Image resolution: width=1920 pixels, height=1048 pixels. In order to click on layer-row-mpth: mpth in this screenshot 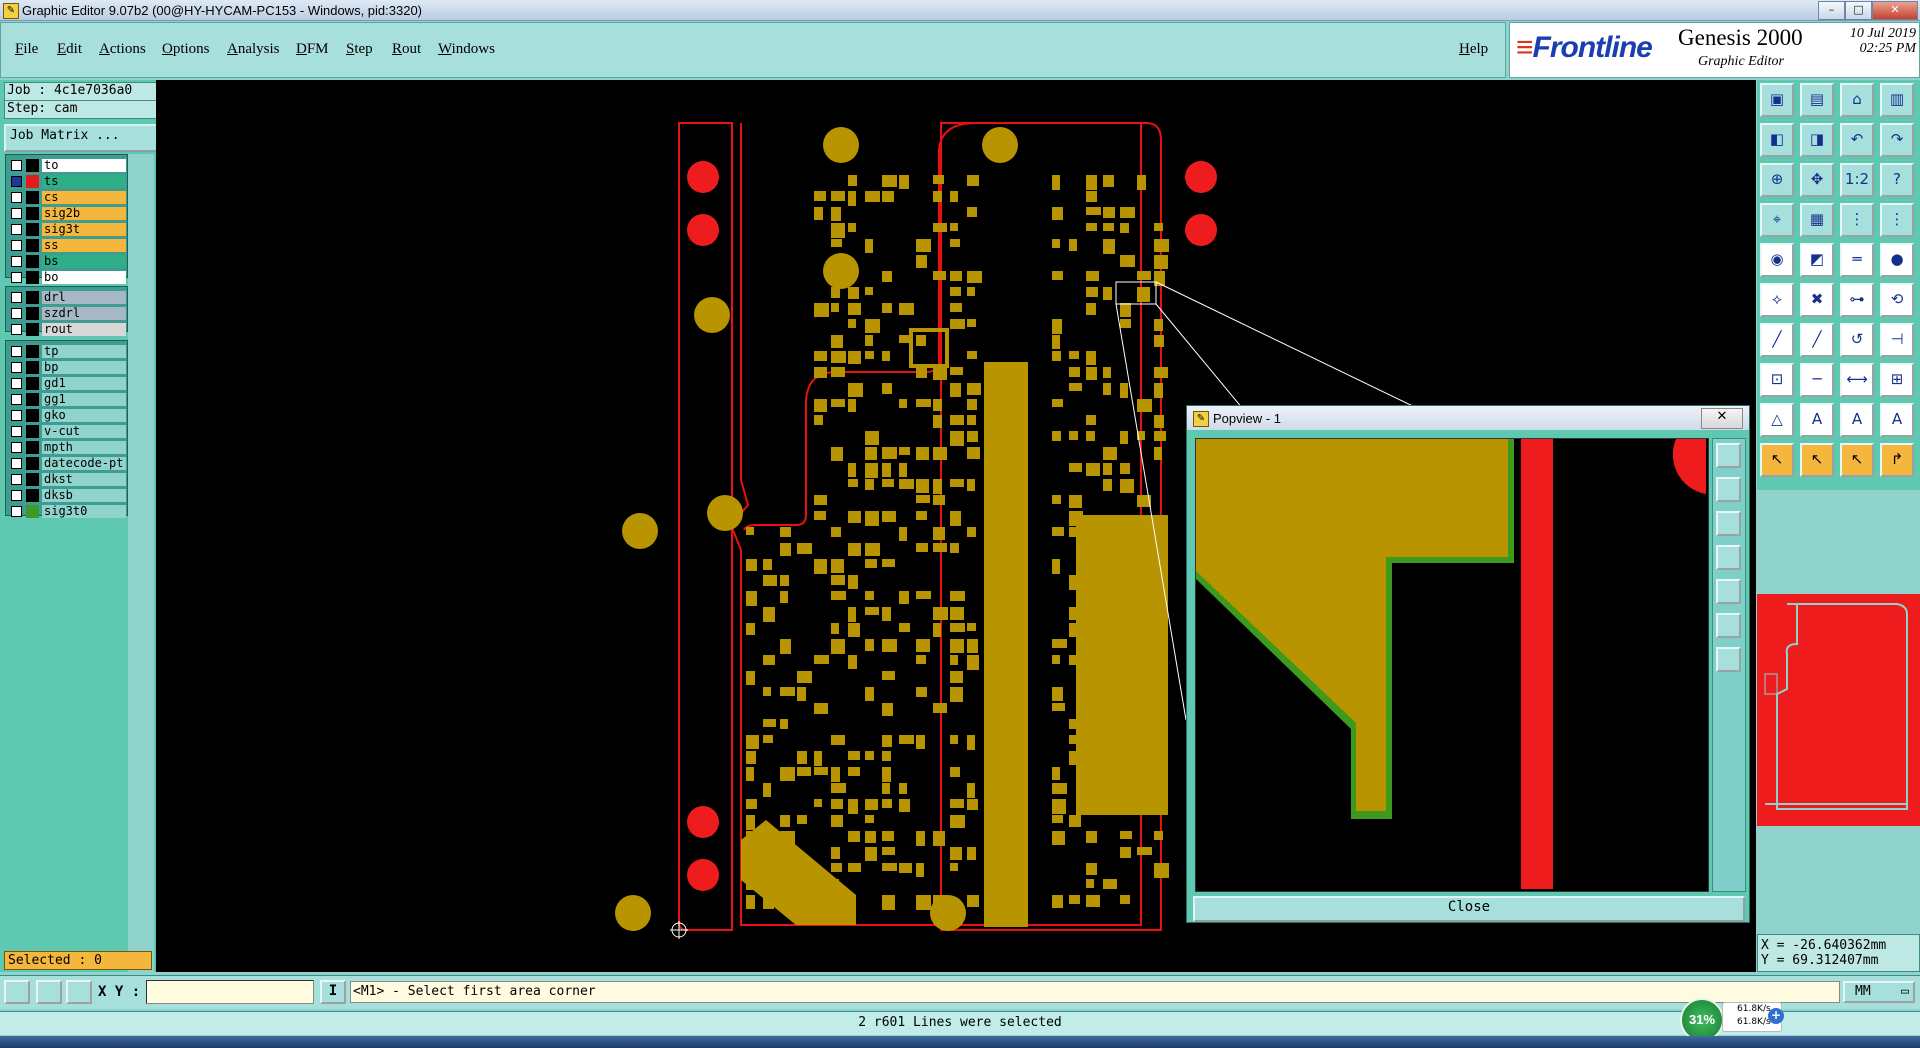, I will do `click(66, 447)`.